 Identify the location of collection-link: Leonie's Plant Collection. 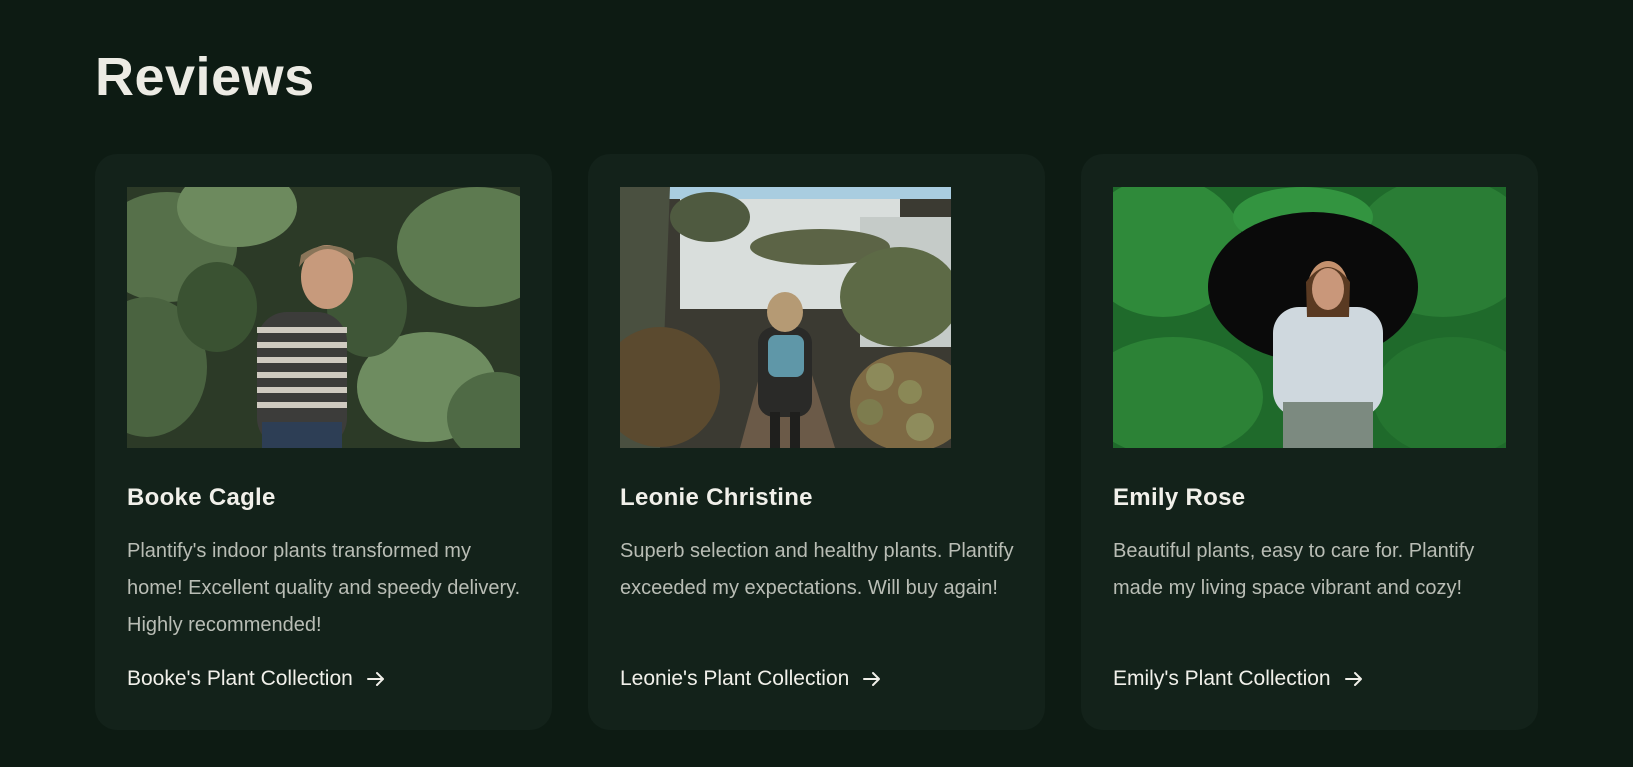
(750, 679).